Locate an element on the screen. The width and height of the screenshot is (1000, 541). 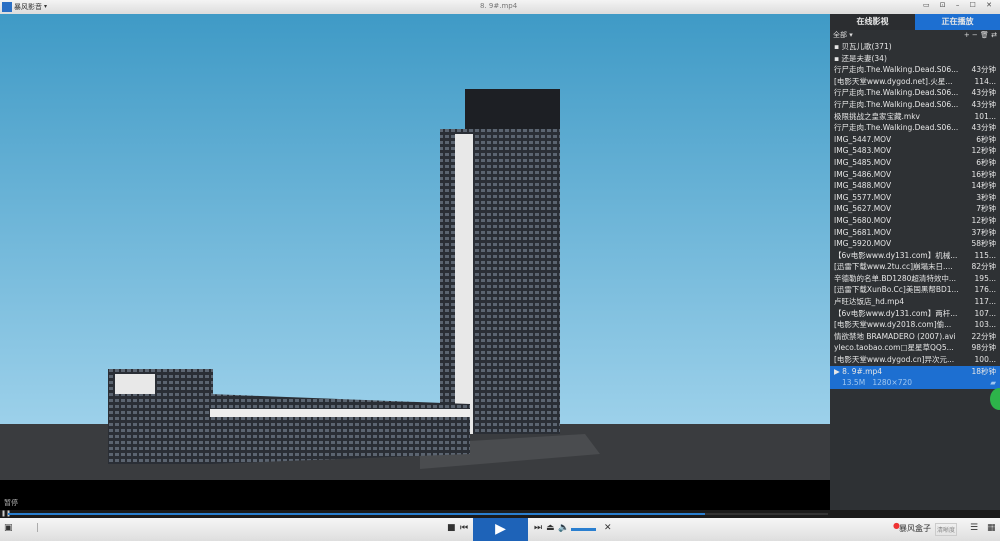
item-name: IMG_5680.MOV is located at coordinates (863, 220).